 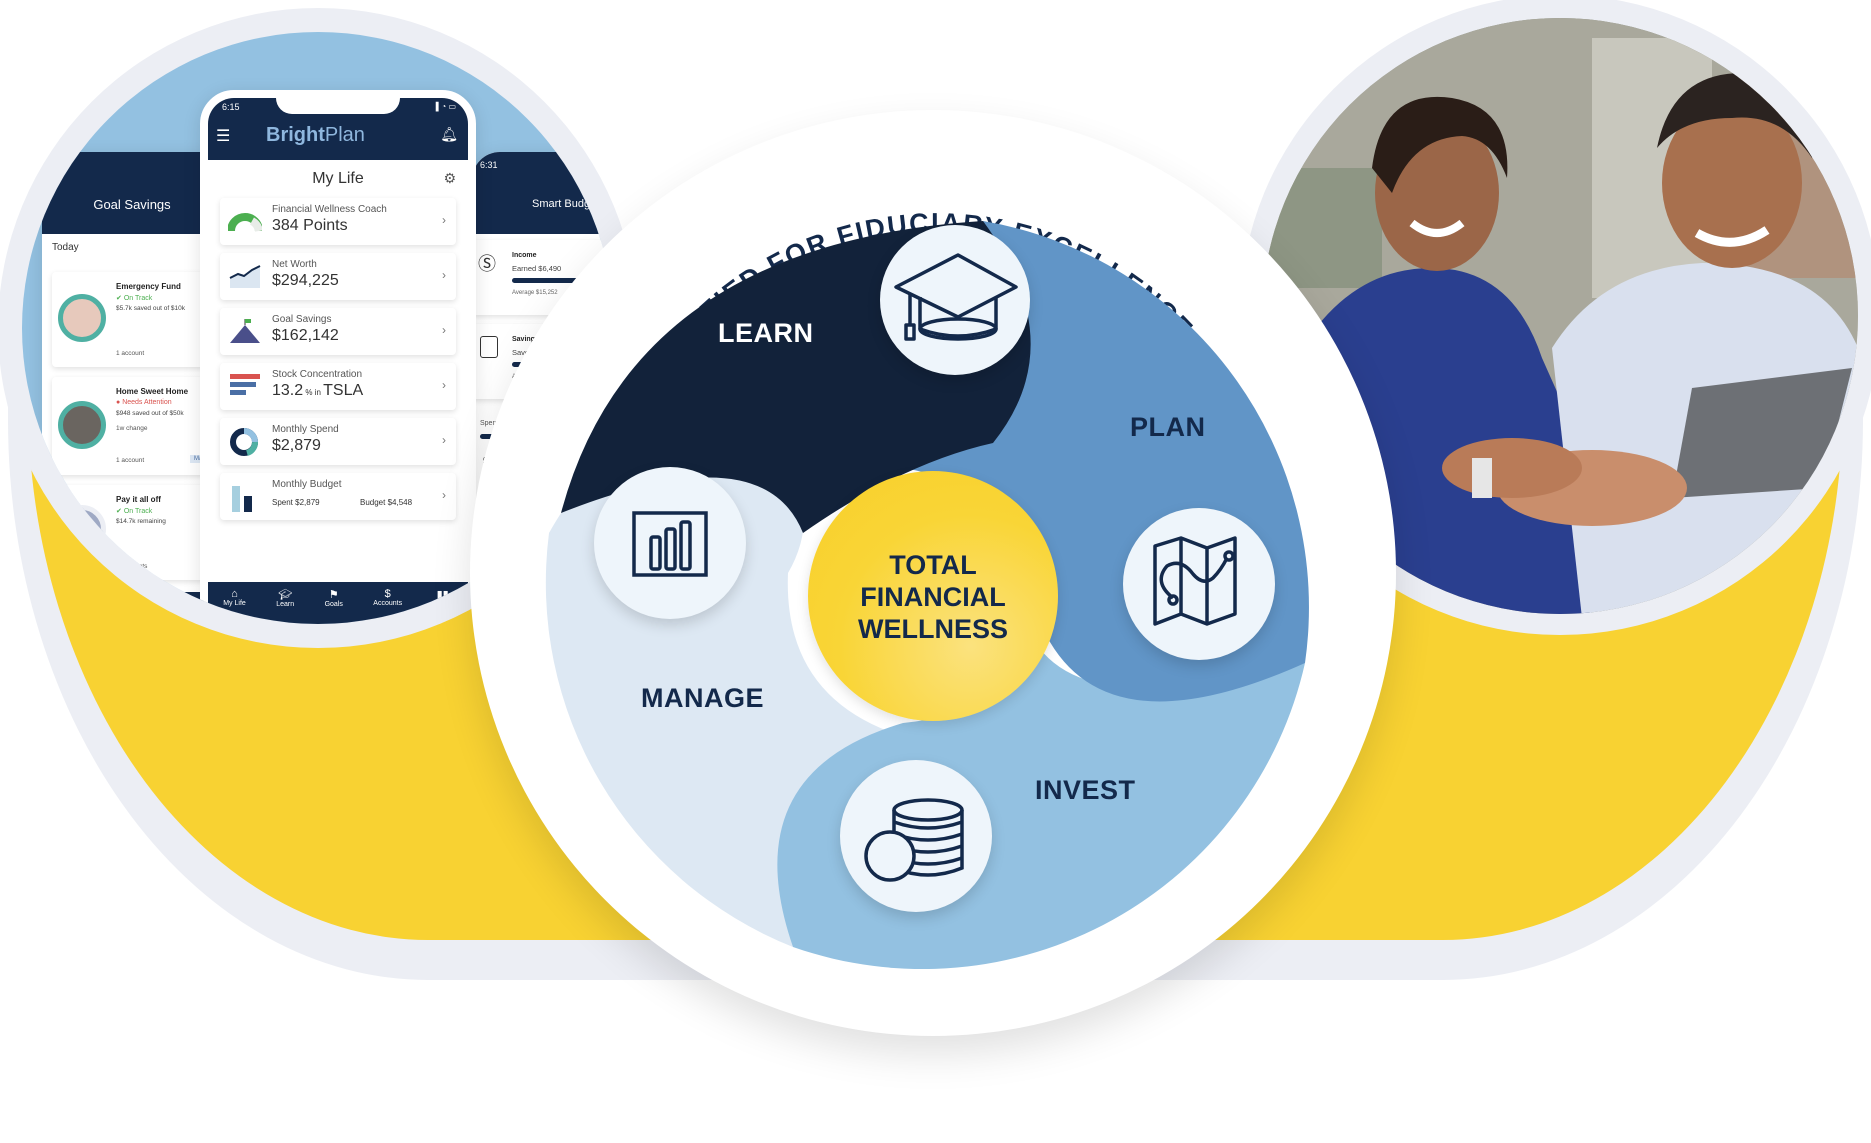 I want to click on center-label: TOTAL FINANCIAL WELLNESS, so click(x=933, y=597).